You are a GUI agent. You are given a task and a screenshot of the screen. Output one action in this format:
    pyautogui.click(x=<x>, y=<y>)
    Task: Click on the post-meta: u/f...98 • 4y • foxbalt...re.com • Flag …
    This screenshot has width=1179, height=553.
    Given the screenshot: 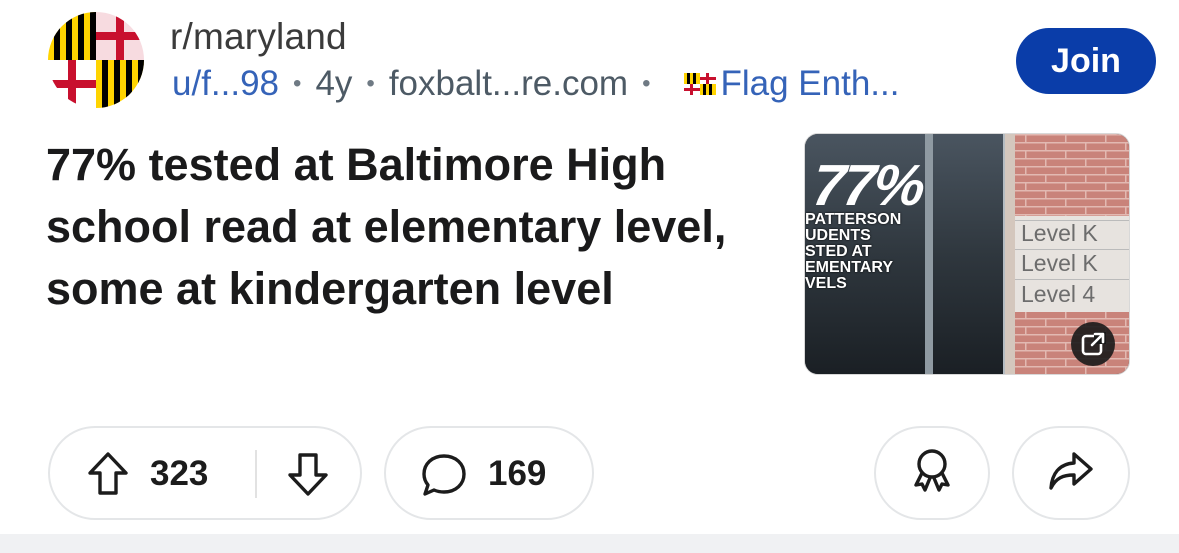 What is the action you would take?
    pyautogui.click(x=535, y=84)
    